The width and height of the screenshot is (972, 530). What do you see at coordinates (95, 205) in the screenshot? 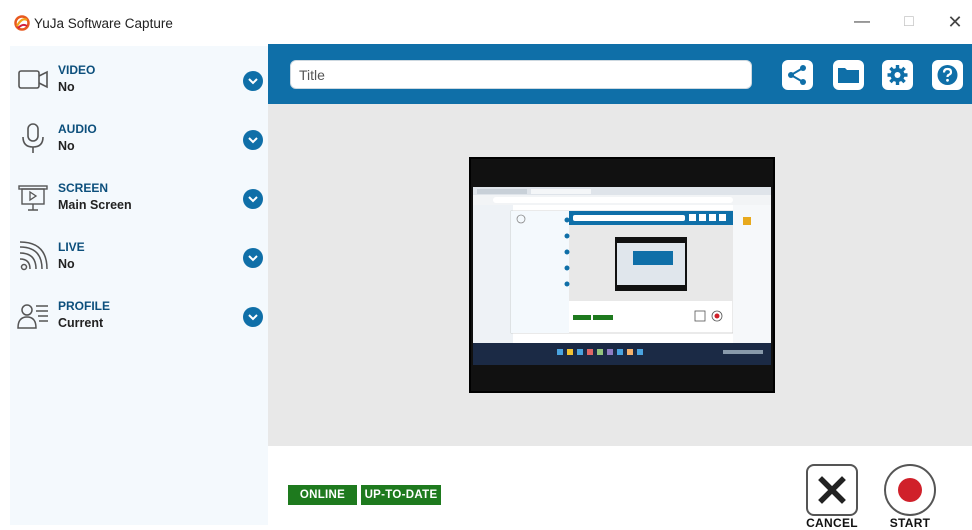
I see `sidebar-item-value: Main Screen` at bounding box center [95, 205].